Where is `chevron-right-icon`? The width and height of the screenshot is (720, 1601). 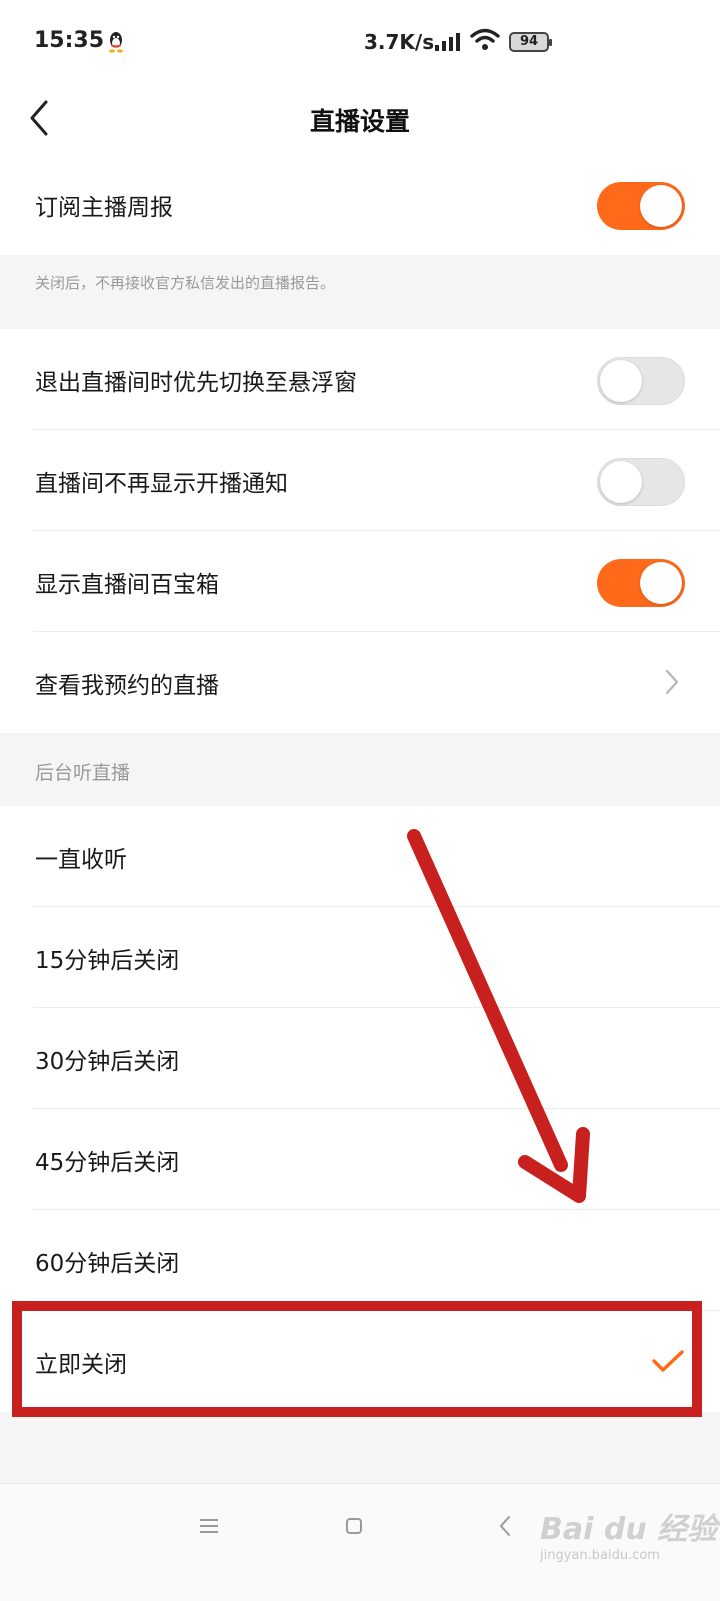
chevron-right-icon is located at coordinates (672, 682).